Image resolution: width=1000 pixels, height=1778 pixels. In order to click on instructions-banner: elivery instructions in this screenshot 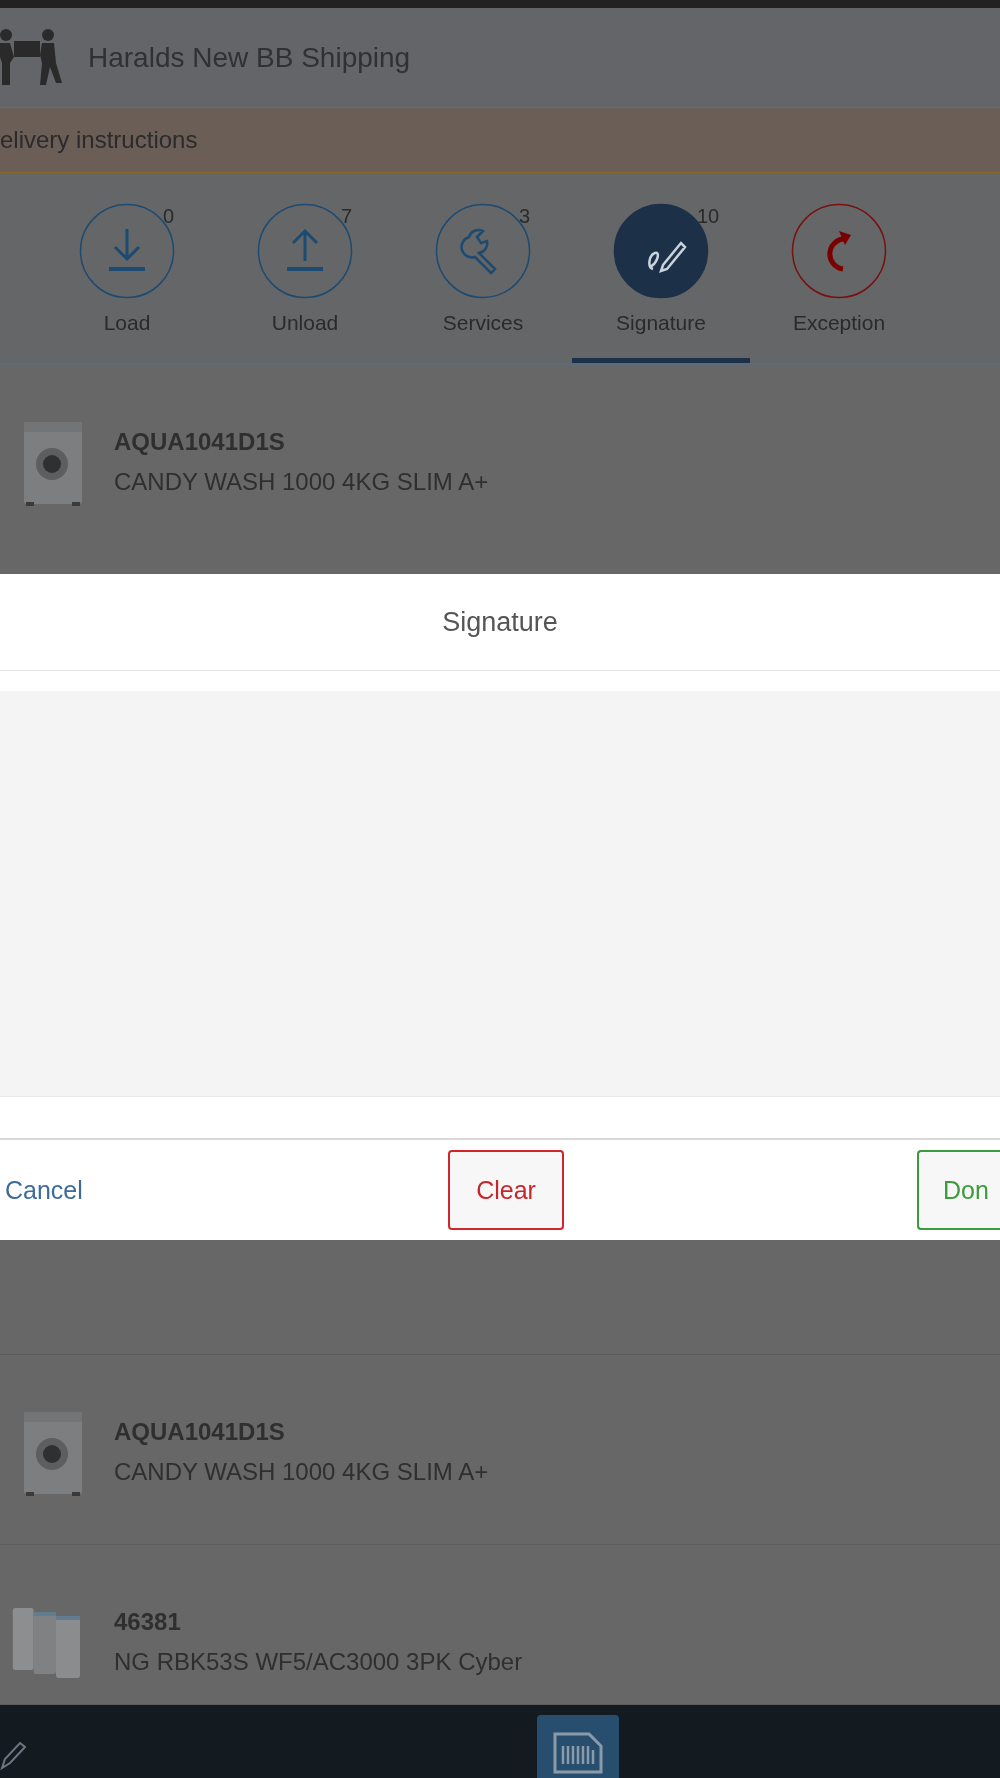, I will do `click(500, 140)`.